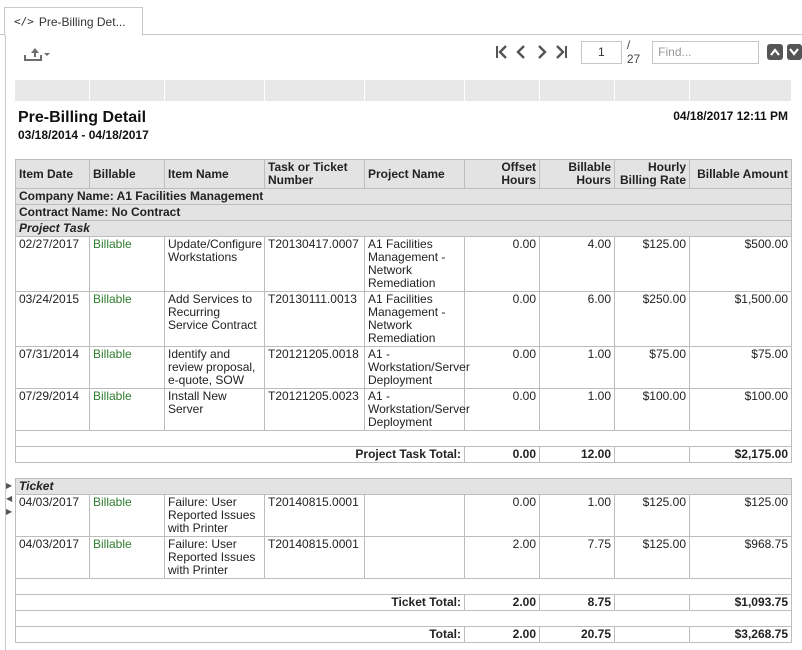 The height and width of the screenshot is (650, 802). Describe the element at coordinates (417, 409) in the screenshot. I see `project-name: A1 - Workstation/Server Deployment` at that location.